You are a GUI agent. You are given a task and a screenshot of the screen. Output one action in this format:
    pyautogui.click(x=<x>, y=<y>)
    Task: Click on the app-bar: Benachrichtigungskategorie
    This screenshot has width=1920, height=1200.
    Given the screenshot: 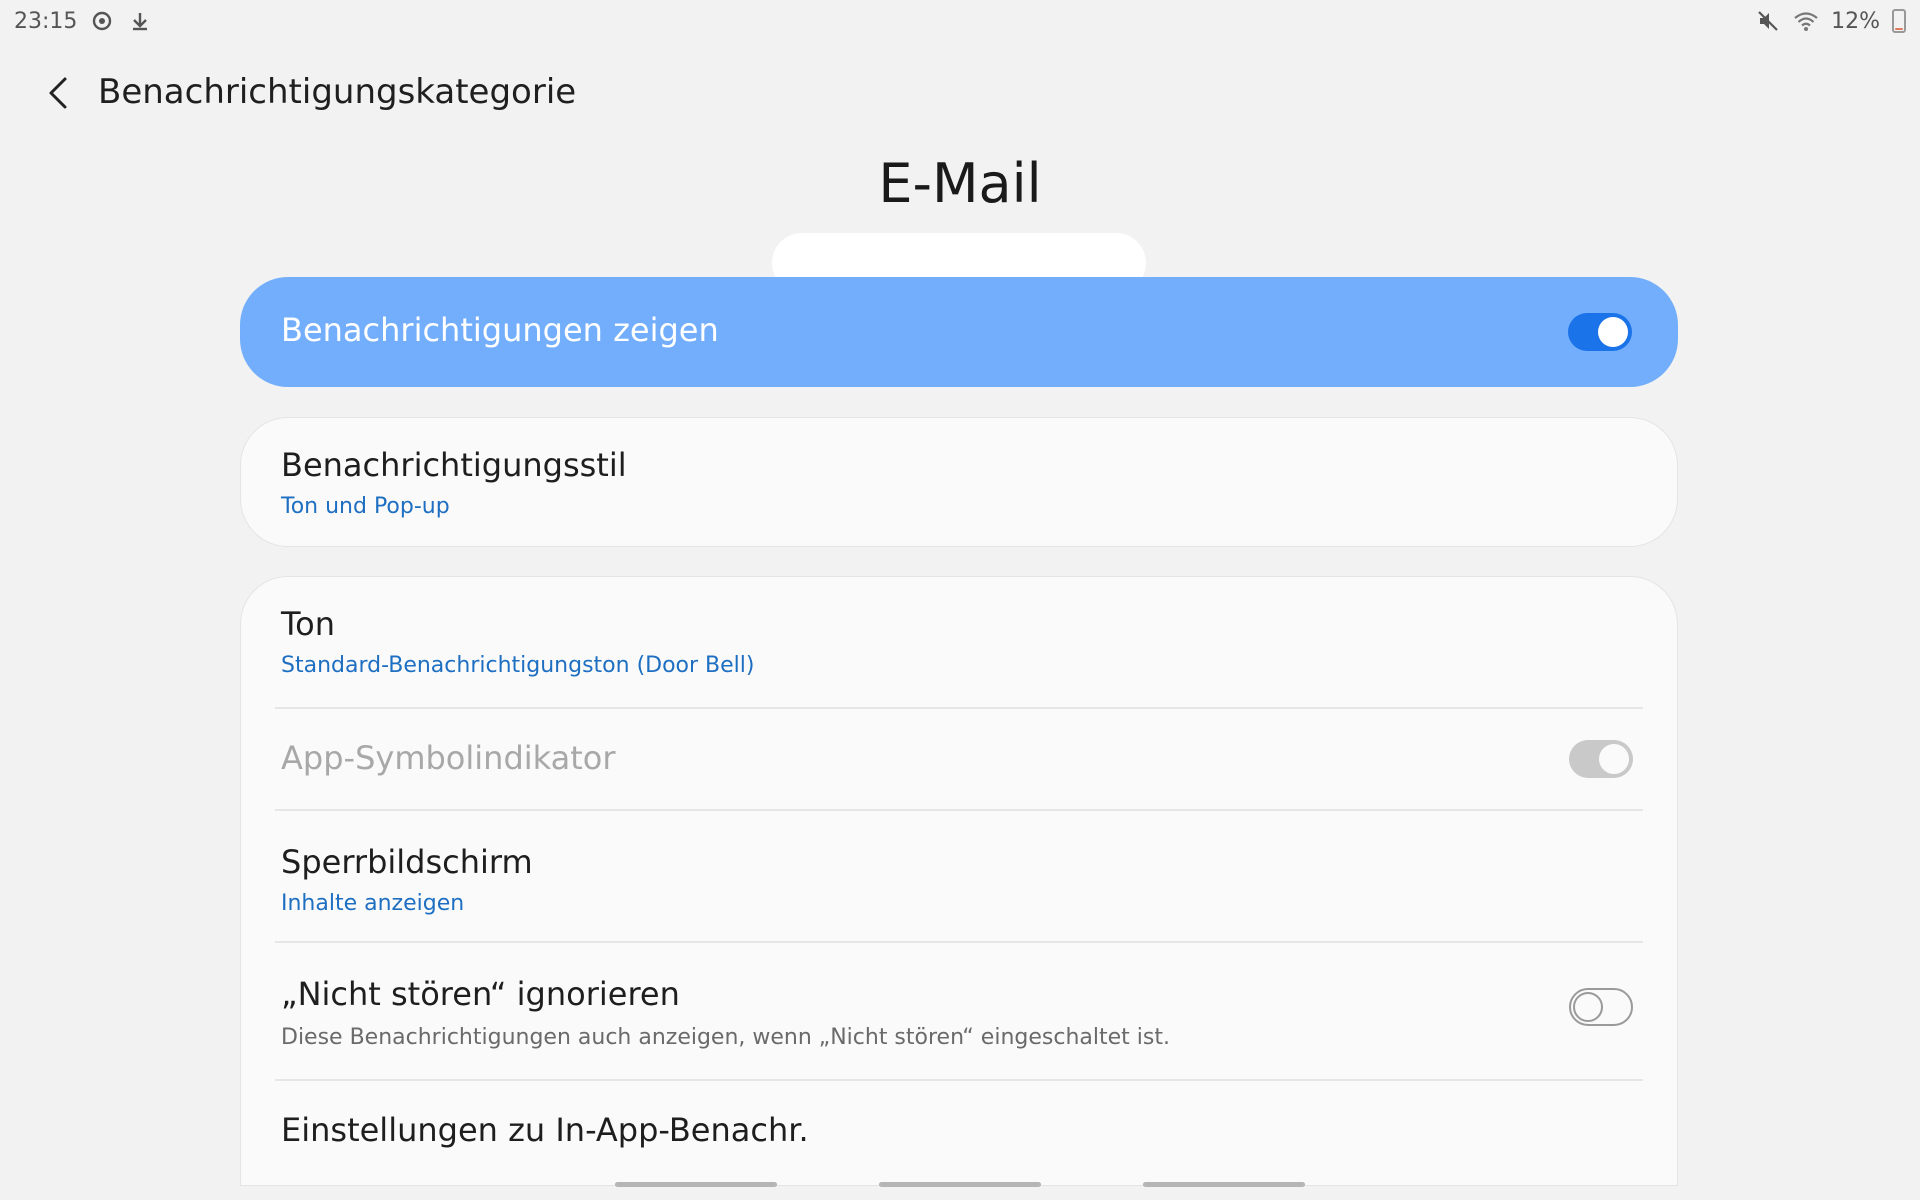 What is the action you would take?
    pyautogui.click(x=960, y=93)
    